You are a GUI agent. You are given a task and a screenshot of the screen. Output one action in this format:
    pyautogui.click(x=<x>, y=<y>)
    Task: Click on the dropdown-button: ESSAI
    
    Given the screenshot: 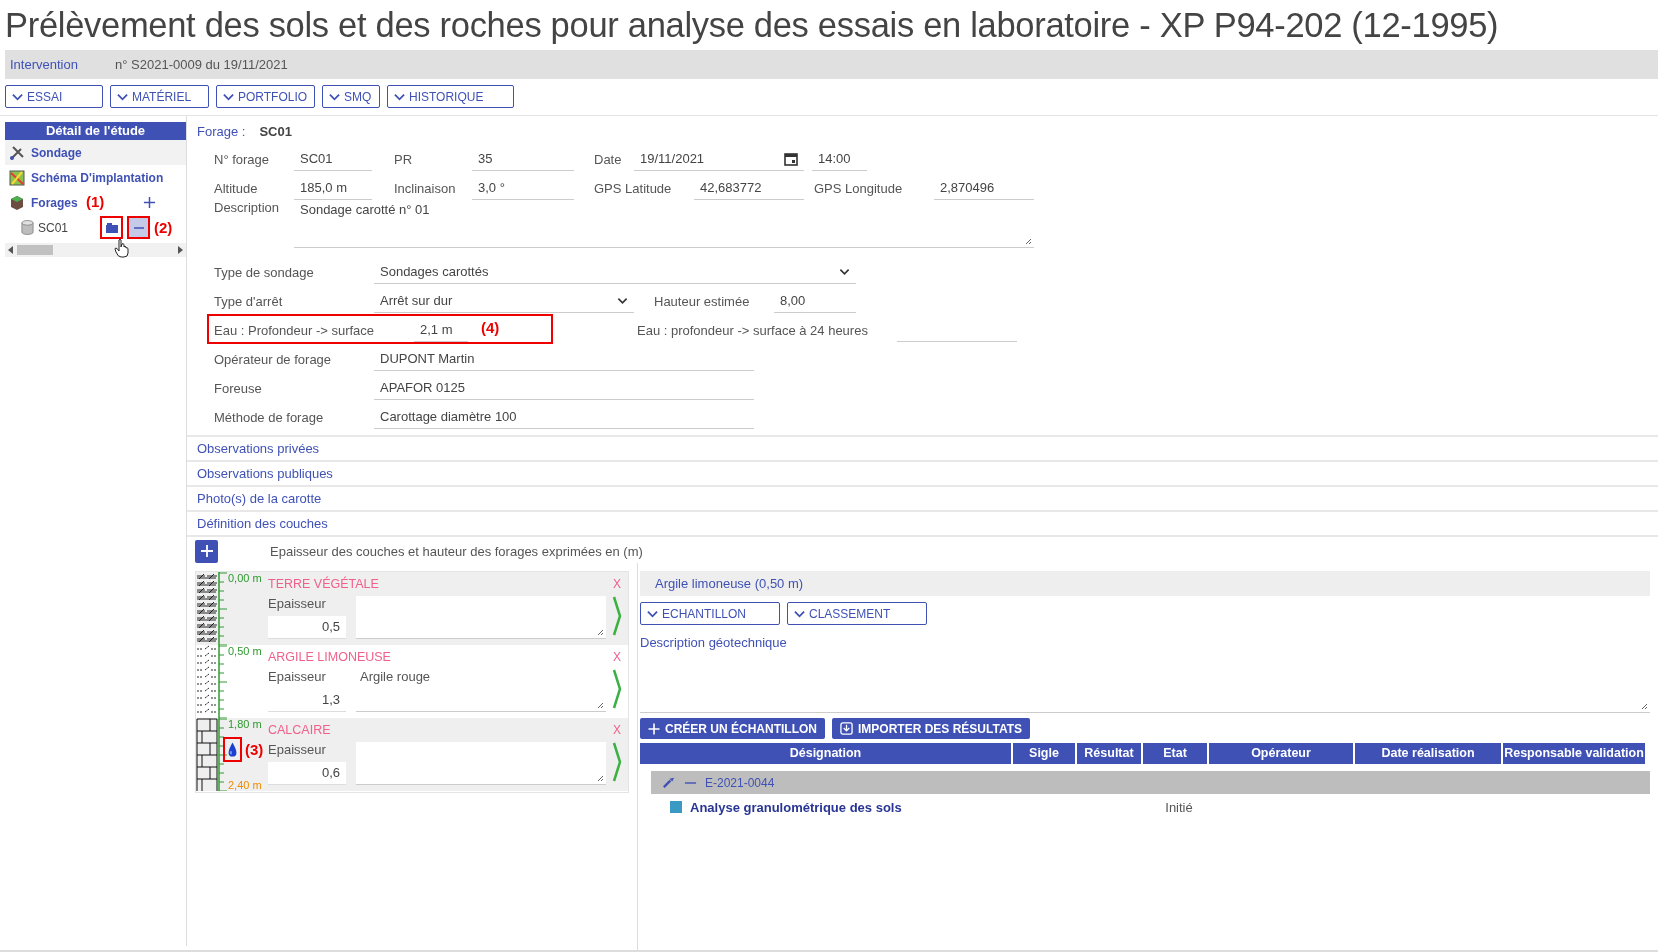 What is the action you would take?
    pyautogui.click(x=54, y=96)
    